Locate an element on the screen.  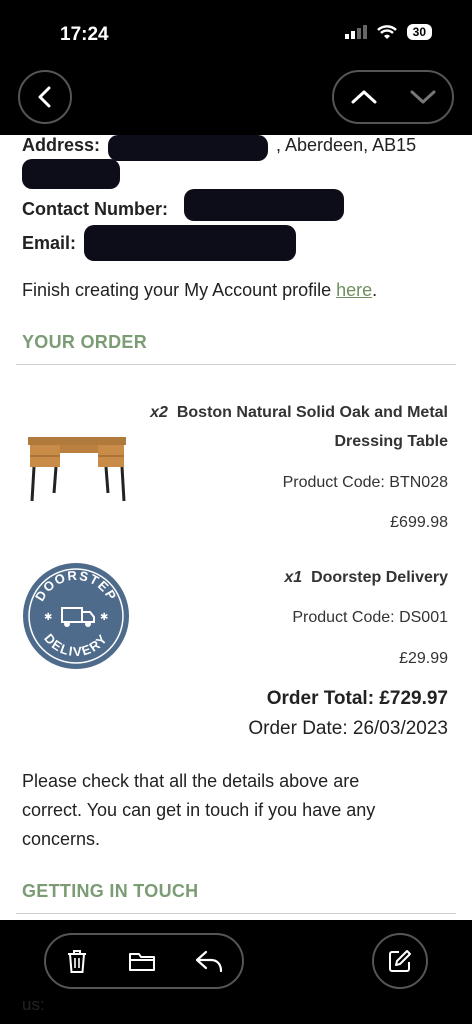
item-name-line2: Dressing Table is located at coordinates (391, 441).